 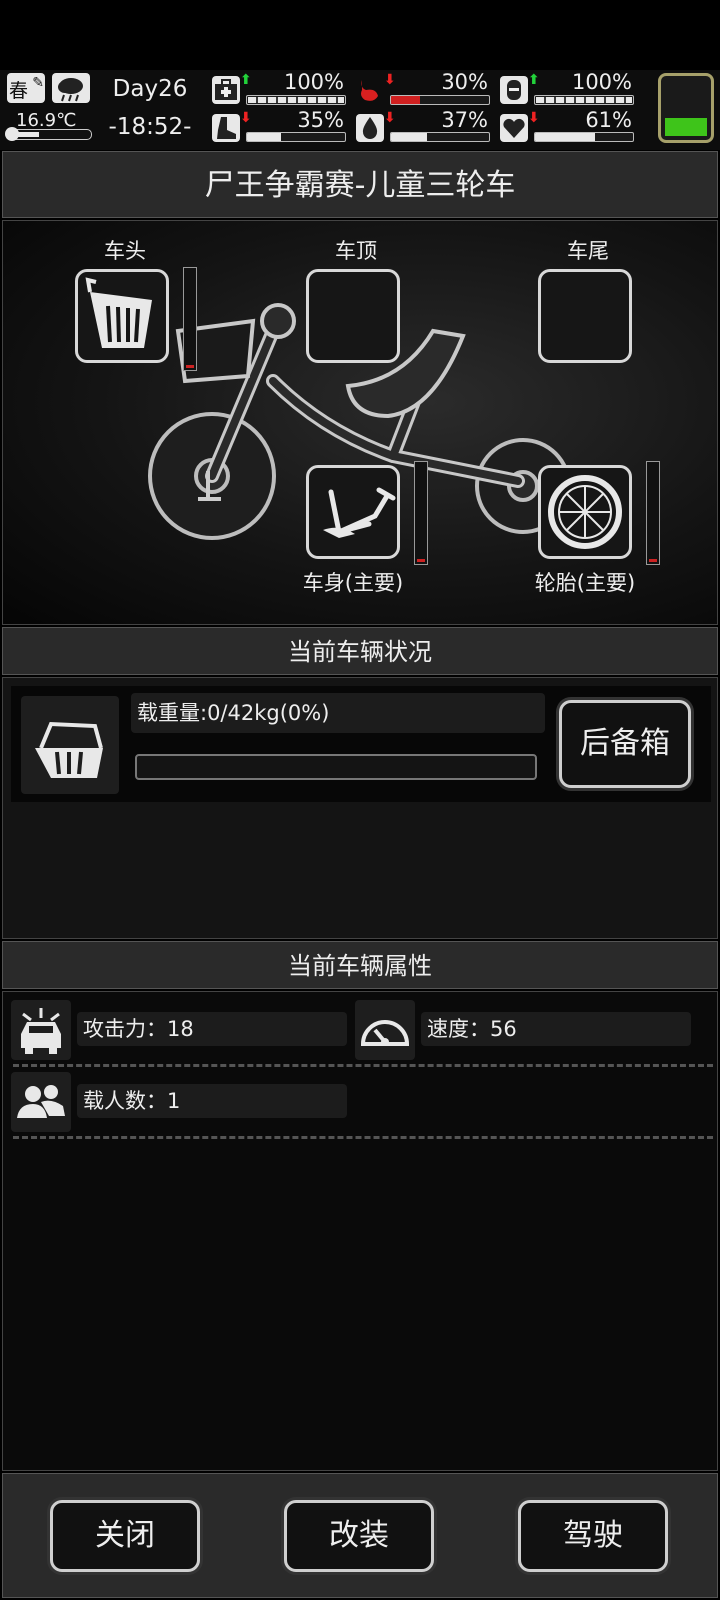 What do you see at coordinates (226, 128) in the screenshot?
I see `boot-icon` at bounding box center [226, 128].